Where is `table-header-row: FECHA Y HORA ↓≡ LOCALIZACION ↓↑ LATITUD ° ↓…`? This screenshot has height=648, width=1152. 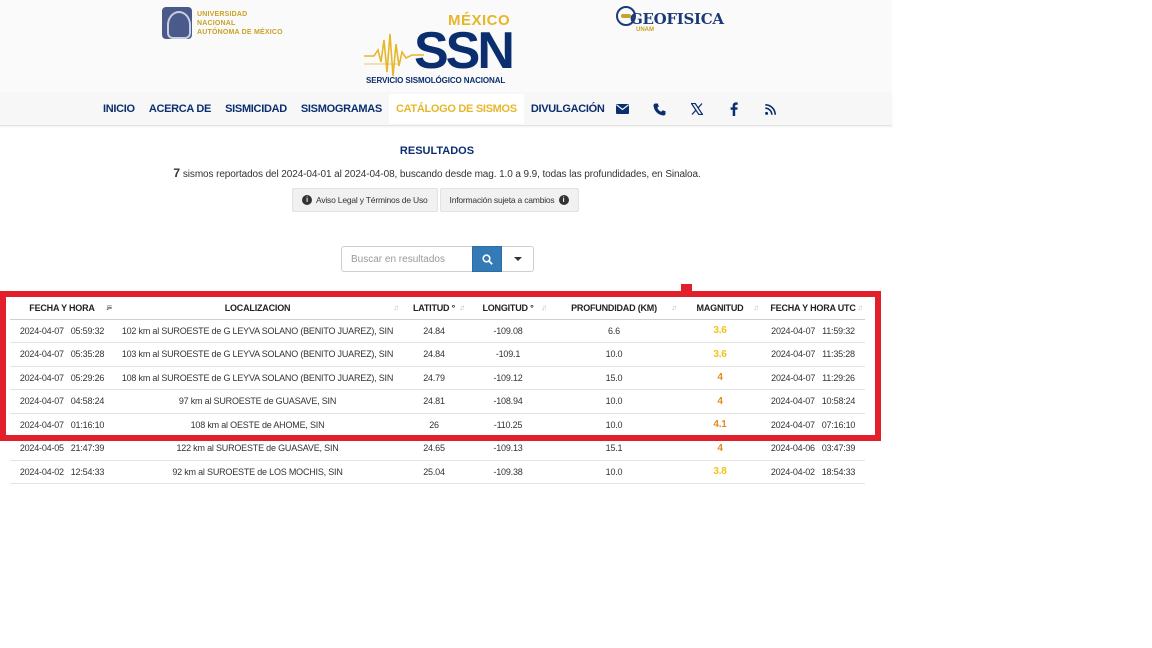
table-header-row: FECHA Y HORA ↓≡ LOCALIZACION ↓↑ LATITUD ° ↓… is located at coordinates (437, 308).